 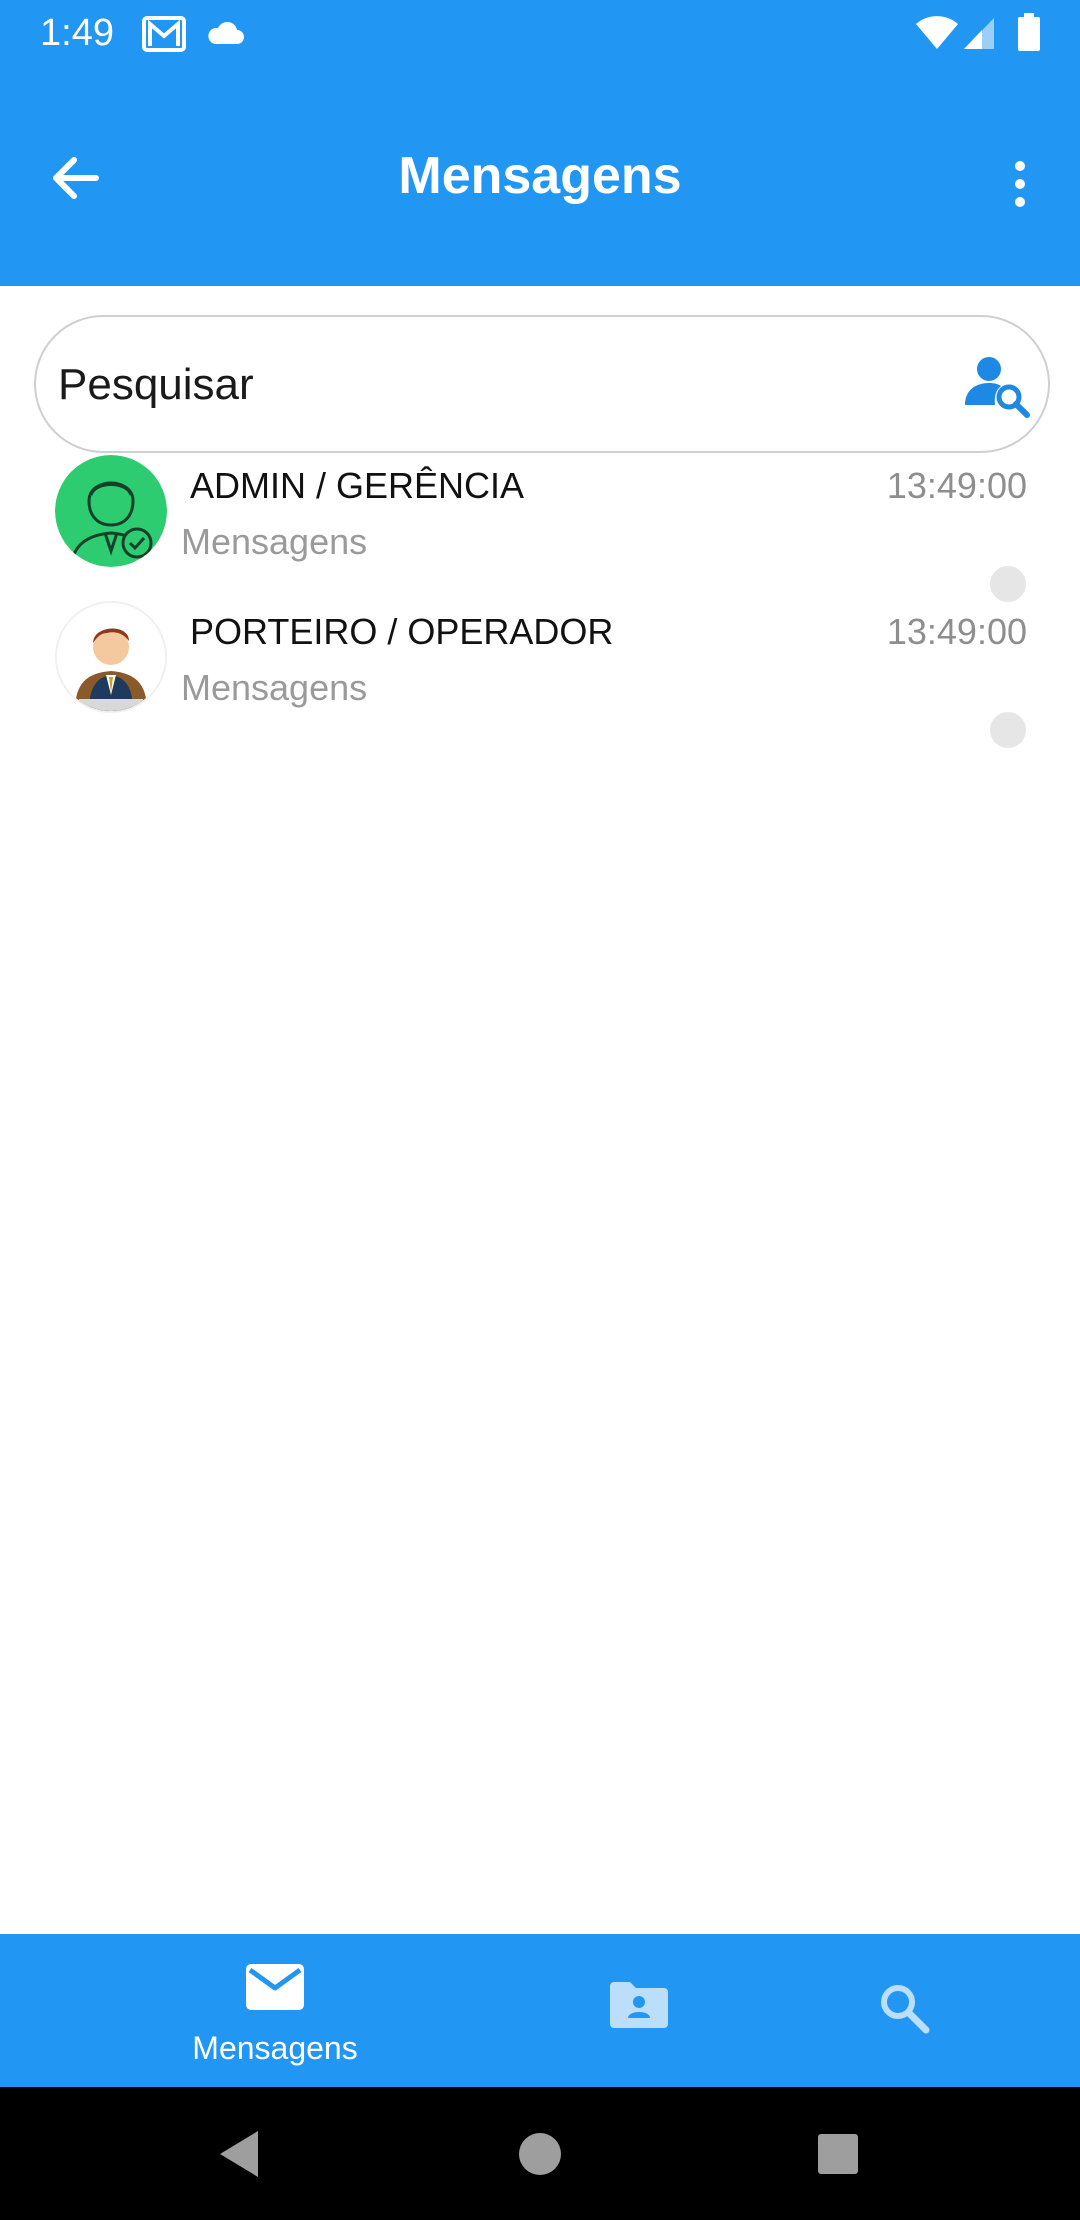 I want to click on triangle-back-icon, so click(x=239, y=2163).